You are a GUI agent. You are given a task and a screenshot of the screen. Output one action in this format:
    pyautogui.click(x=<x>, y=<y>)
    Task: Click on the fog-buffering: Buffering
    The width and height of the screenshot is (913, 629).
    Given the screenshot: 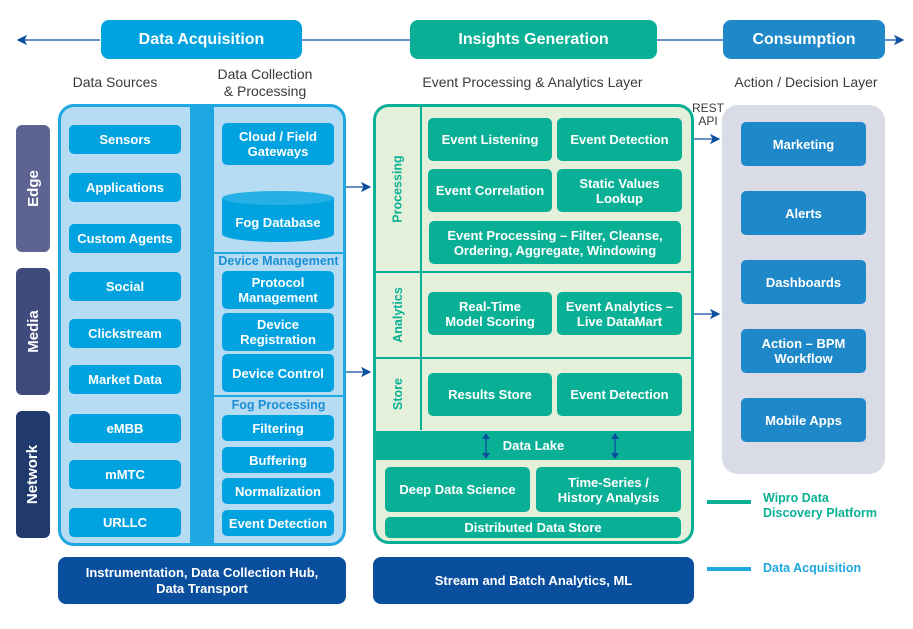 What is the action you would take?
    pyautogui.click(x=278, y=460)
    